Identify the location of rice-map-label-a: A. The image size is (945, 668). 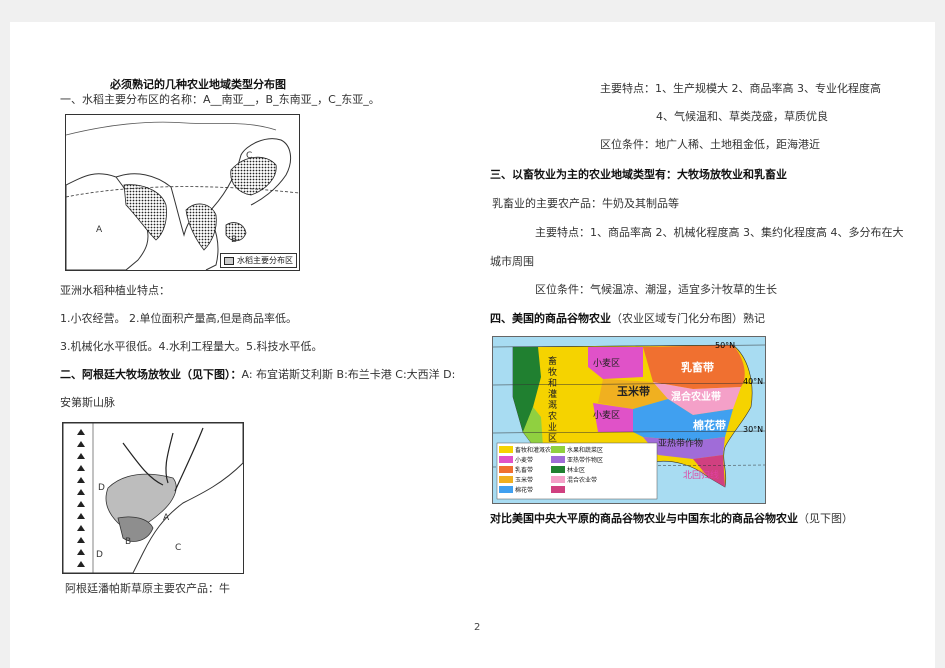
(99, 230).